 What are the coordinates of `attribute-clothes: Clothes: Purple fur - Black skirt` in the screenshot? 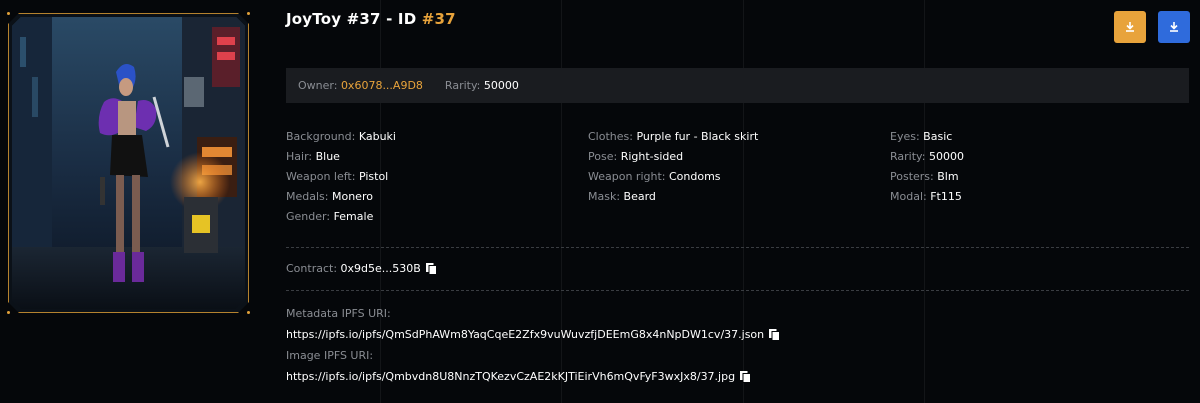 It's located at (673, 136).